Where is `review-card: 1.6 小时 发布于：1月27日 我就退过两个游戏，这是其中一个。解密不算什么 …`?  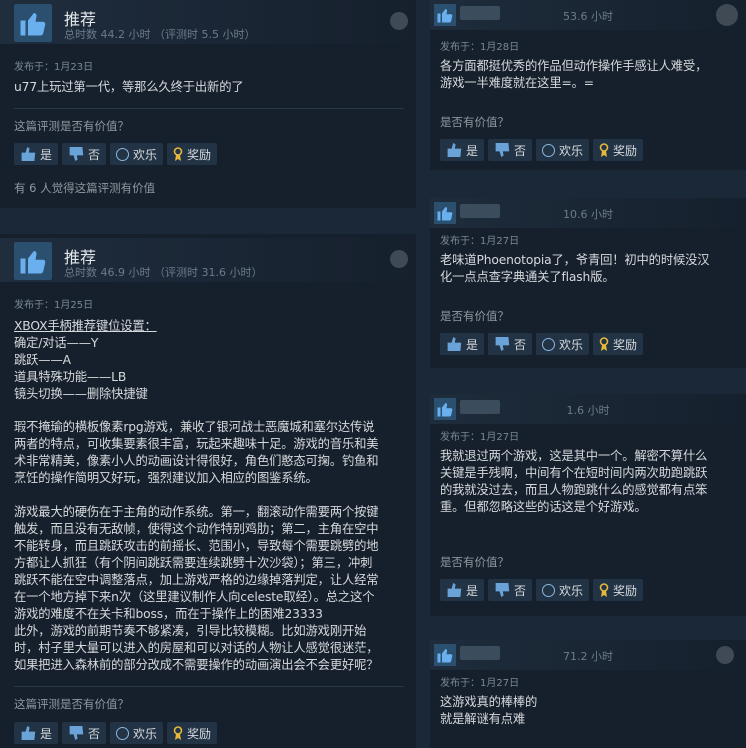 review-card: 1.6 小时 发布于：1月27日 我就退过两个游戏，这是其中一个。解密不算什么 … is located at coordinates (588, 505).